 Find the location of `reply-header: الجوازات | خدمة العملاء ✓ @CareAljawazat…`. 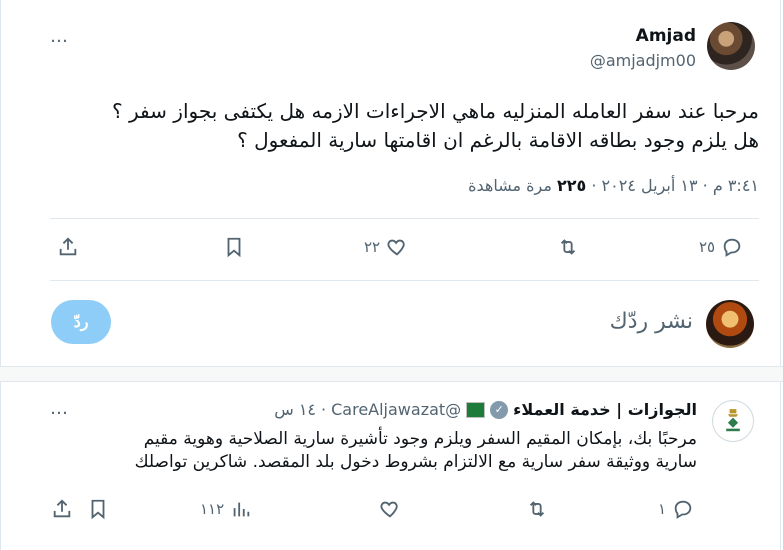

reply-header: الجوازات | خدمة العملاء ✓ @CareAljawazat… is located at coordinates (485, 409).